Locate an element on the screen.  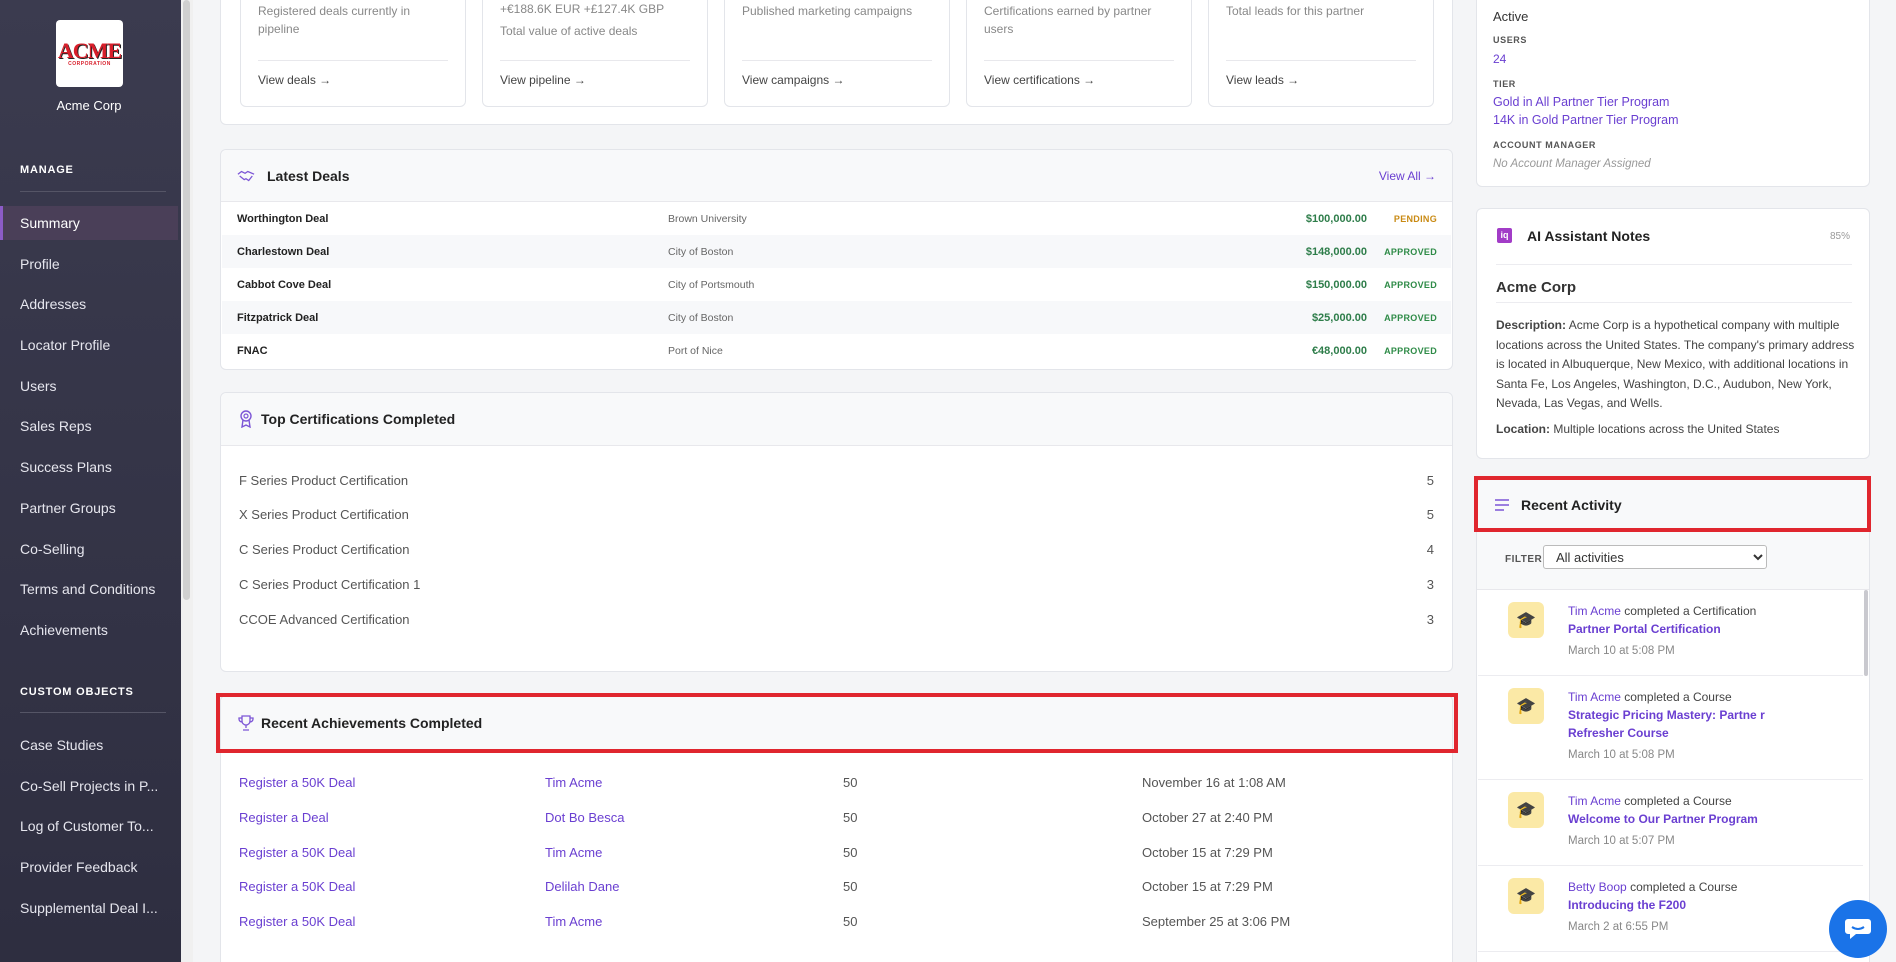
deal-name: Charlestown Deal is located at coordinates (283, 252).